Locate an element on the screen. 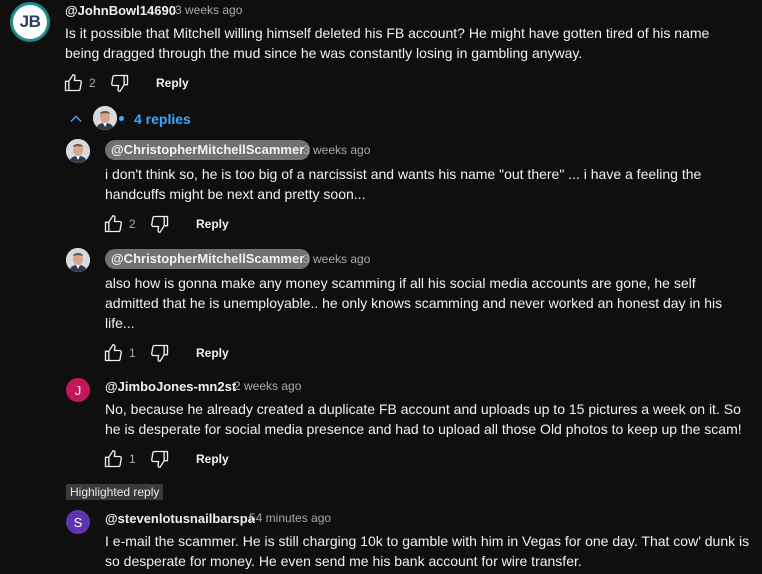  avatar-letter: S is located at coordinates (78, 522).